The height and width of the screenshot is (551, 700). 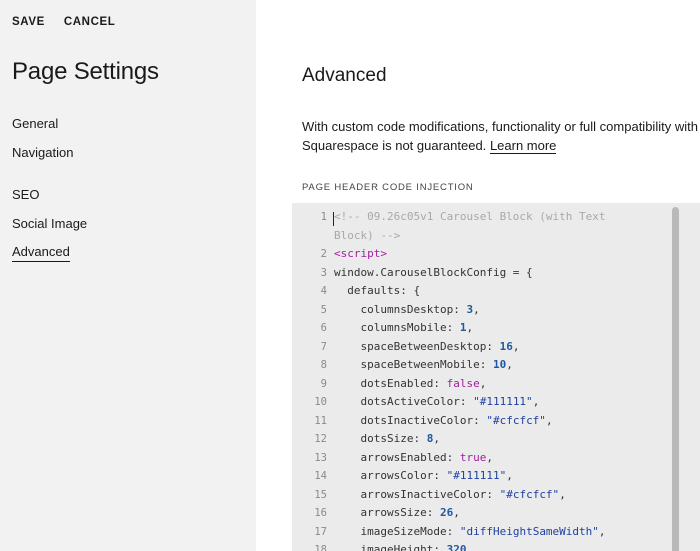 What do you see at coordinates (320, 457) in the screenshot?
I see `line-number: 13` at bounding box center [320, 457].